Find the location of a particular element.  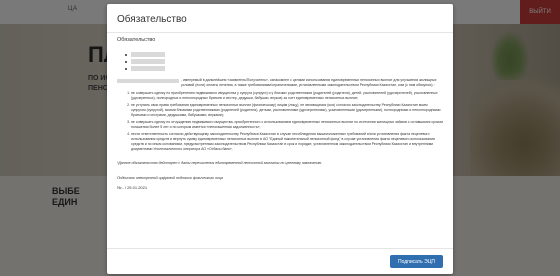

redacted-details is located at coordinates (284, 61).